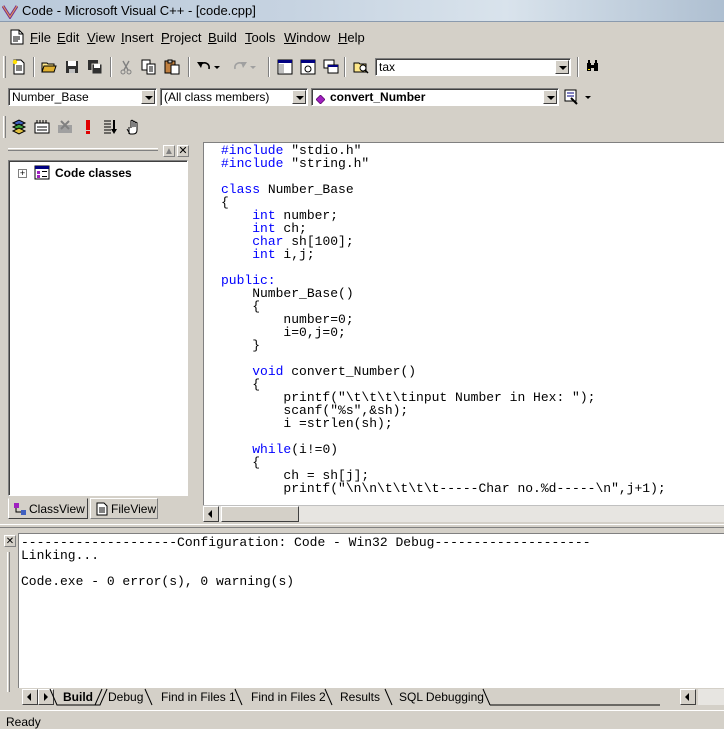 Image resolution: width=724 pixels, height=729 pixels. What do you see at coordinates (98, 328) in the screenshot?
I see `class-view-tree` at bounding box center [98, 328].